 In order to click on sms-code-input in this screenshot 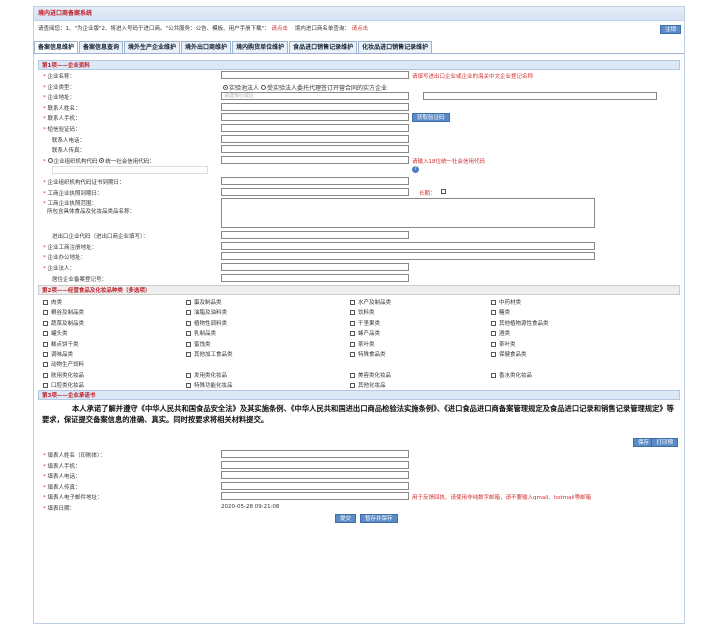, I will do `click(315, 127)`.